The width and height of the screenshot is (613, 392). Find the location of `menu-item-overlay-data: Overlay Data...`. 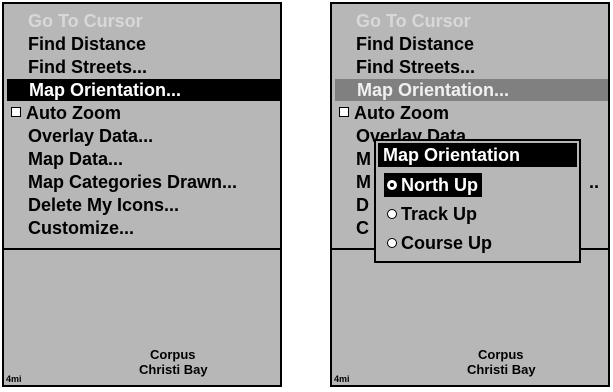

menu-item-overlay-data: Overlay Data... is located at coordinates (143, 136).